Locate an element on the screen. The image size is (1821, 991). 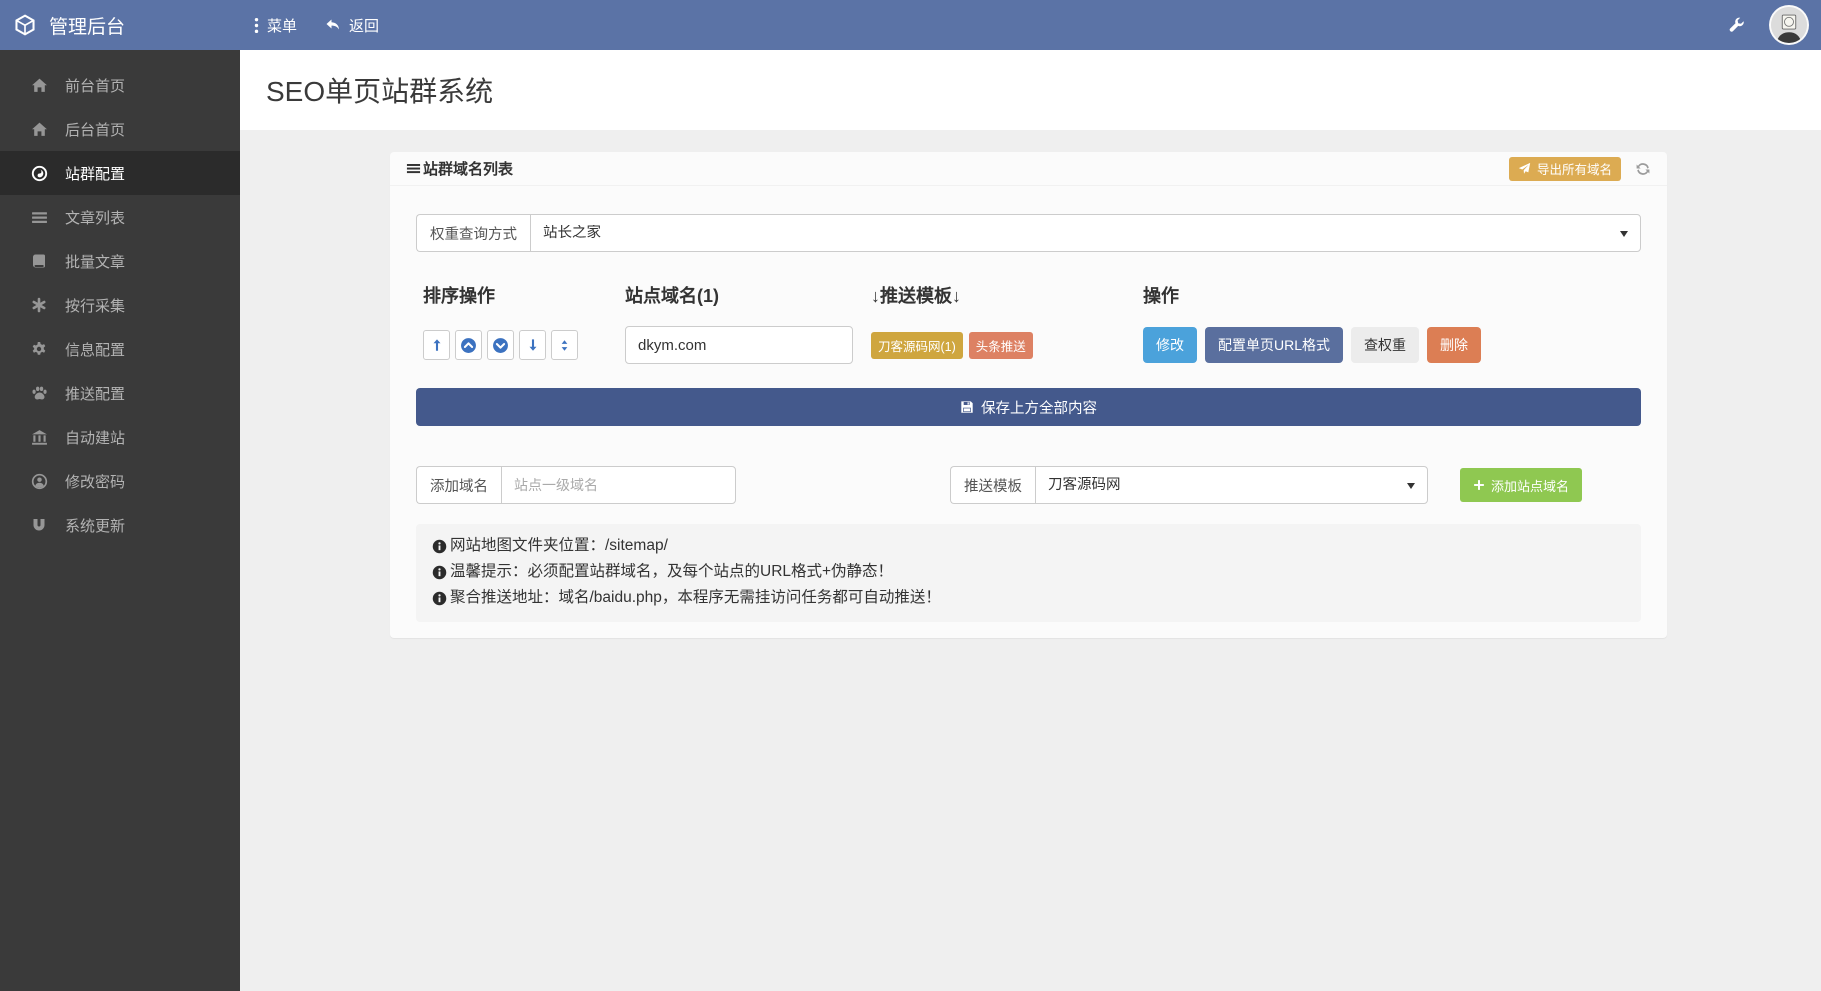
cube-icon is located at coordinates (25, 25).